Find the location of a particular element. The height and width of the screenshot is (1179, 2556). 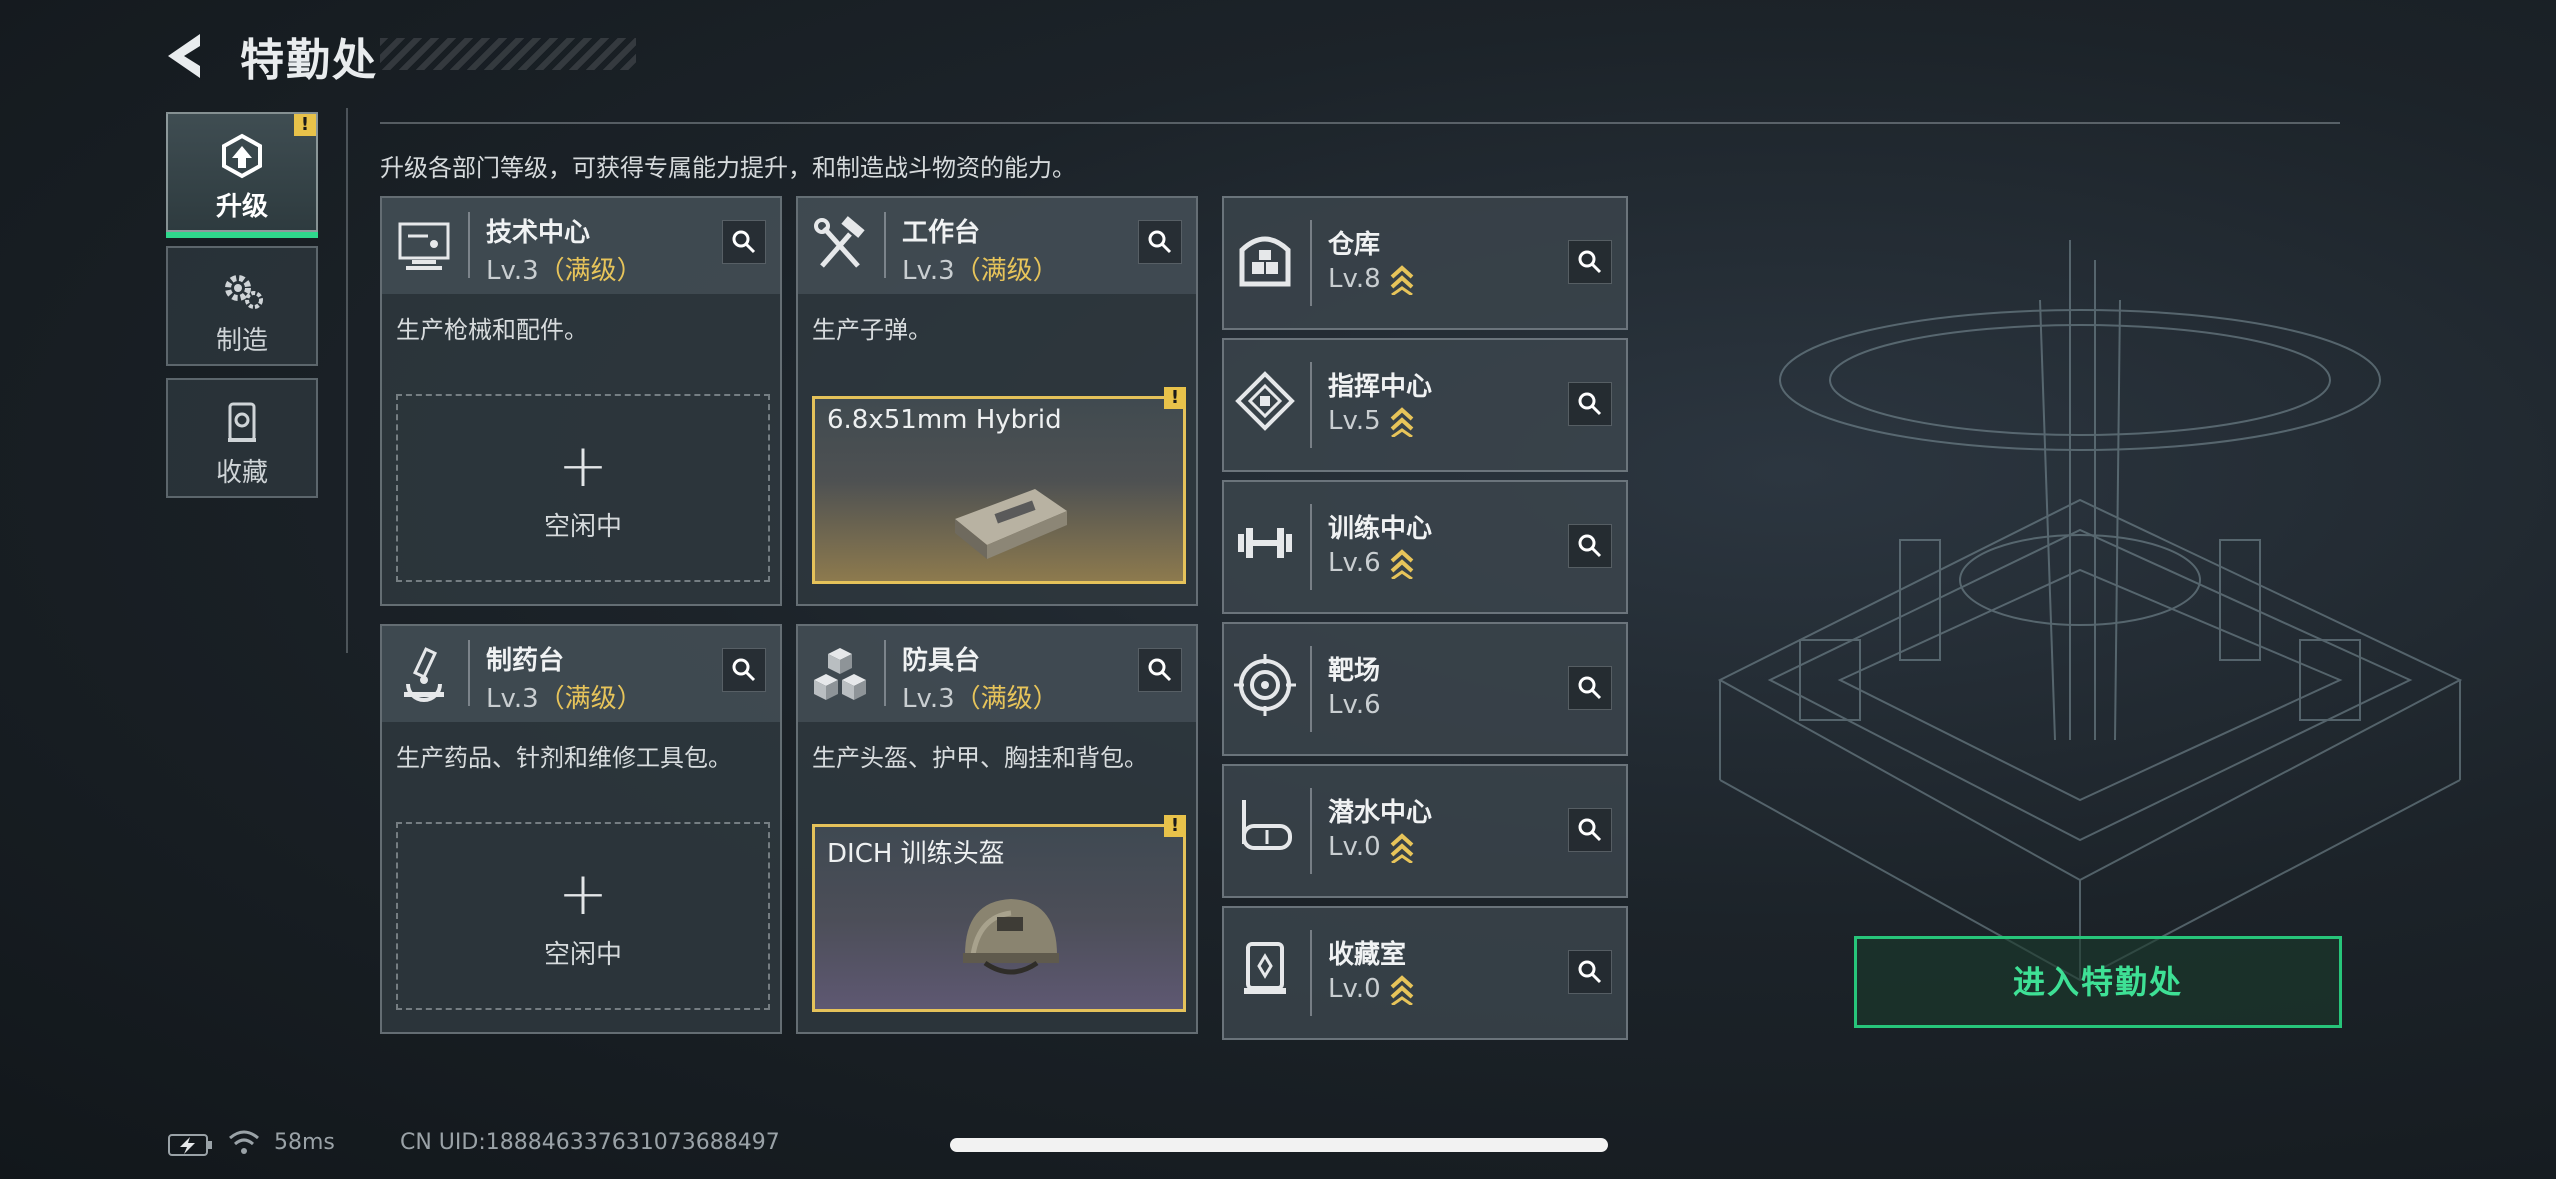

facility-card-diving-center: 潜水中心 Lv.0 is located at coordinates (1425, 831).